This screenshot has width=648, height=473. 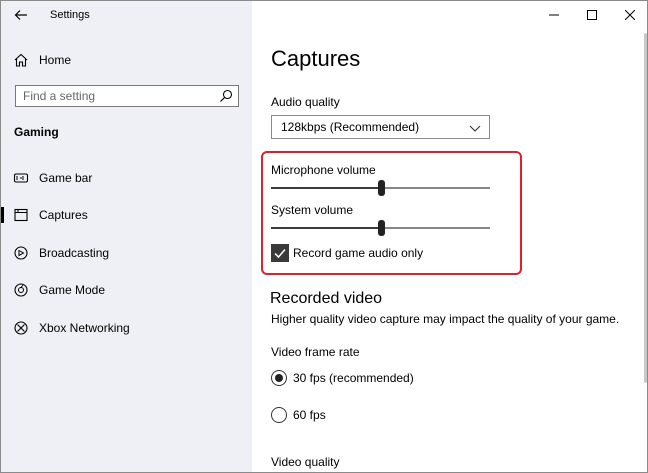 What do you see at coordinates (126, 290) in the screenshot?
I see `sidebar-item-game-mode: Game Mode` at bounding box center [126, 290].